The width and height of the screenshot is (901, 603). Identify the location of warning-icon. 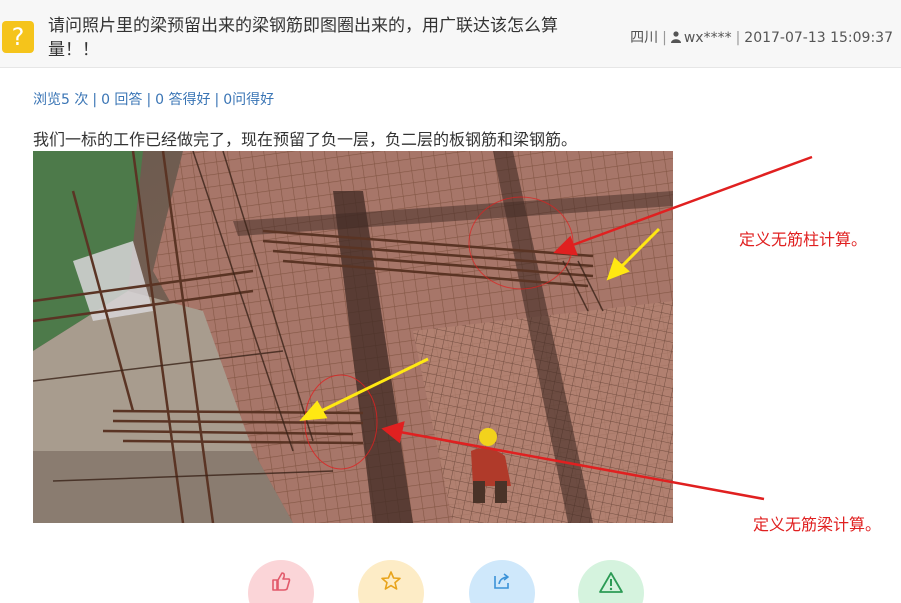
(611, 582).